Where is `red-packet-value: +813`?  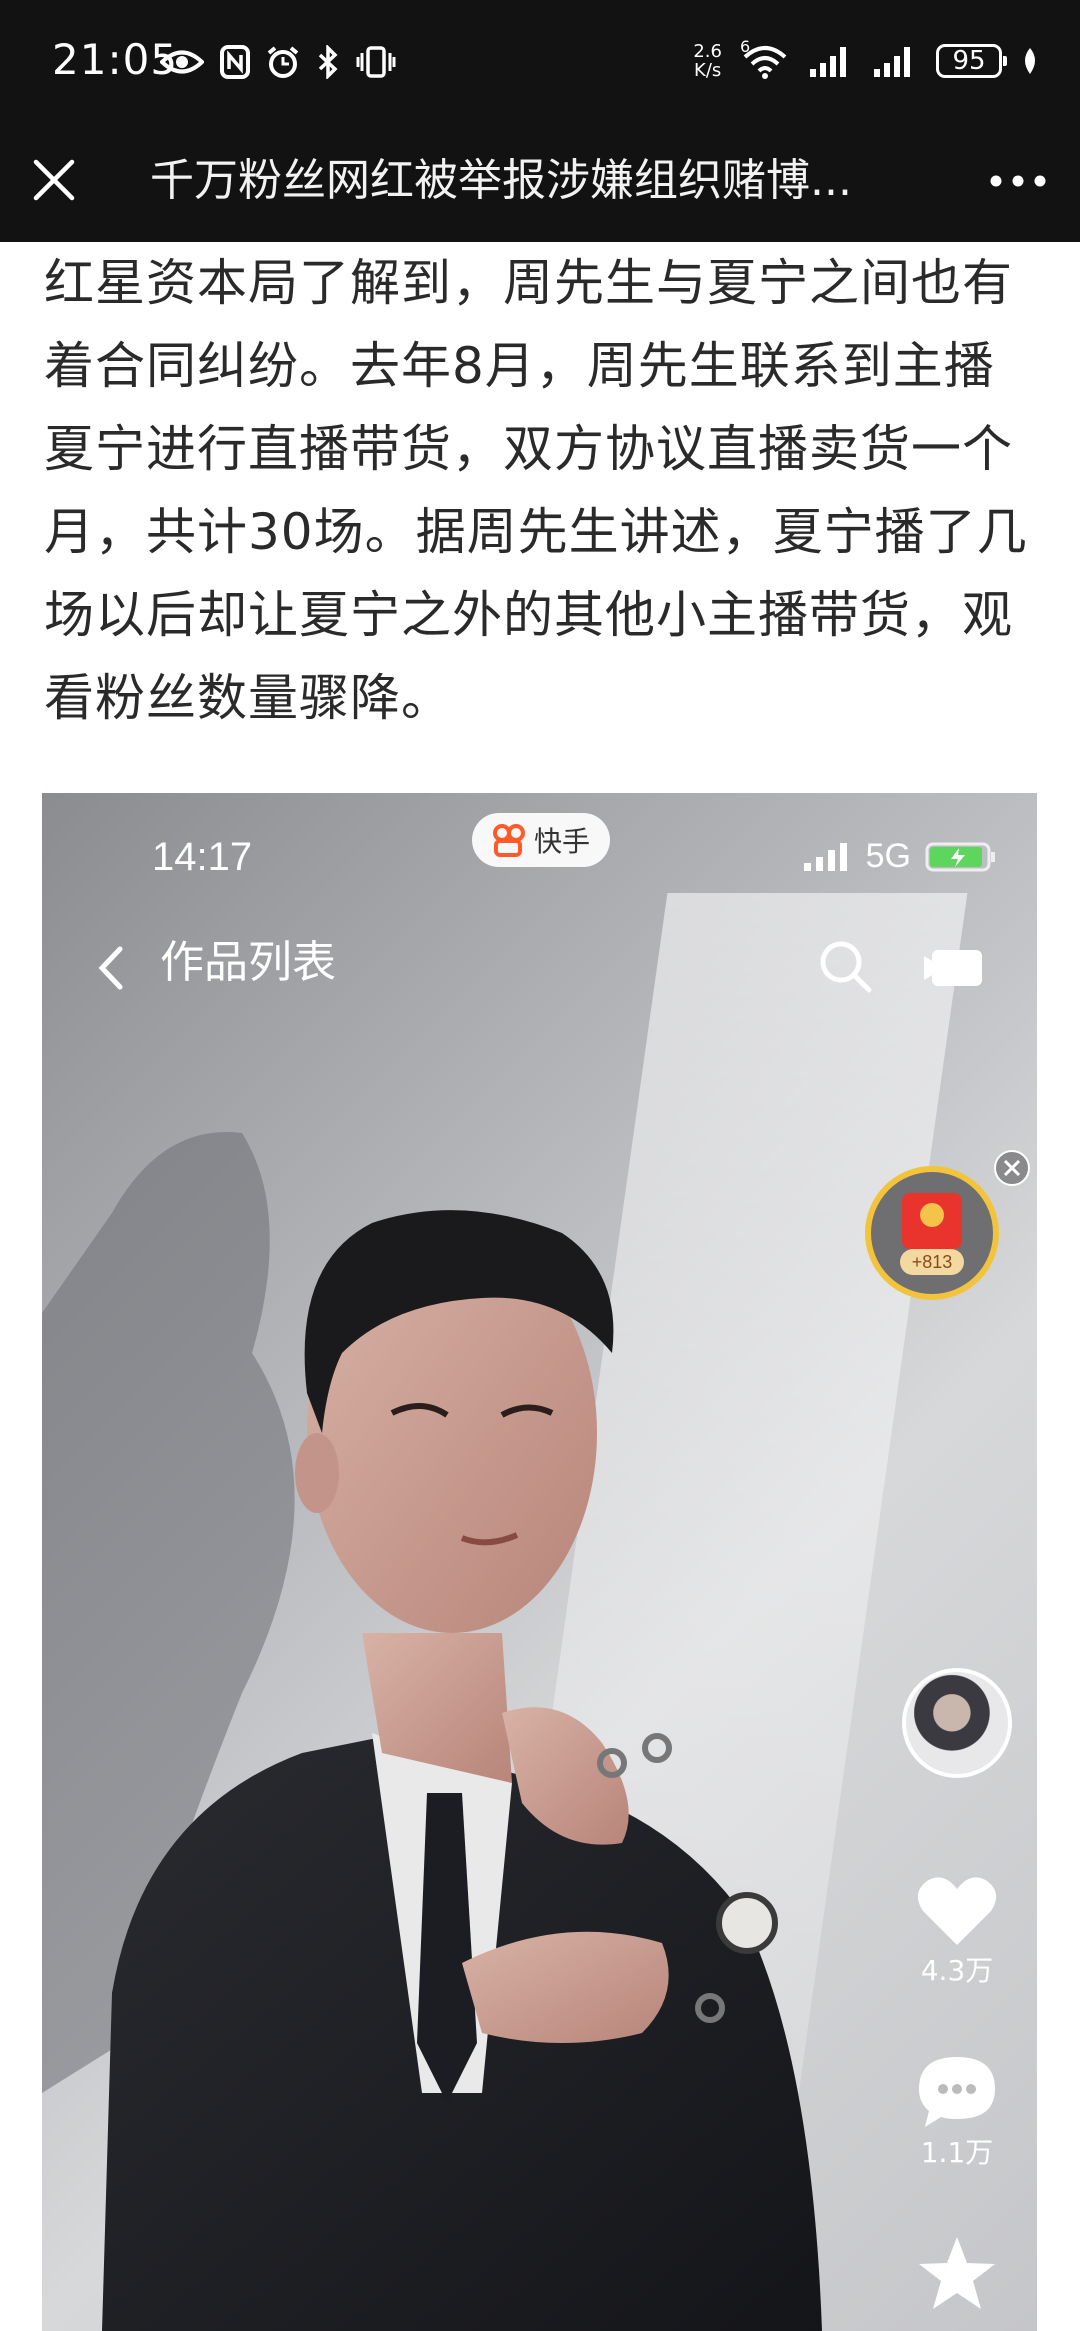
red-packet-value: +813 is located at coordinates (932, 1262).